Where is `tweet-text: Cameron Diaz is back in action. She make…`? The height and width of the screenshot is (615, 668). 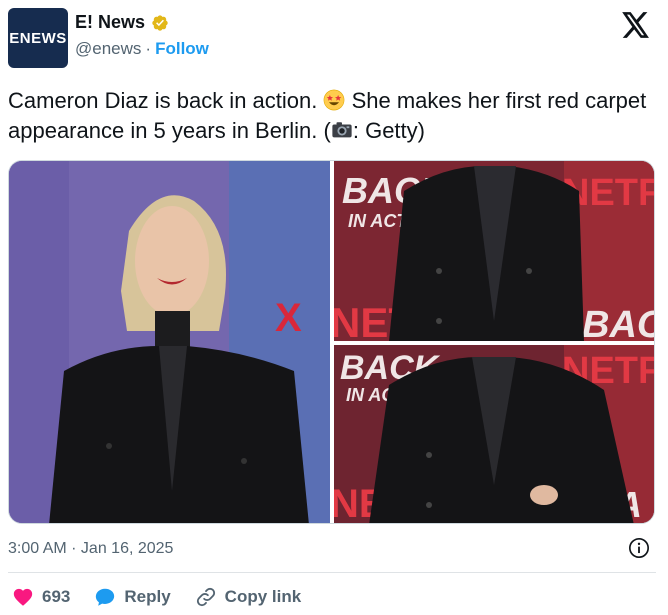 tweet-text: Cameron Diaz is back in action. She make… is located at coordinates (333, 116).